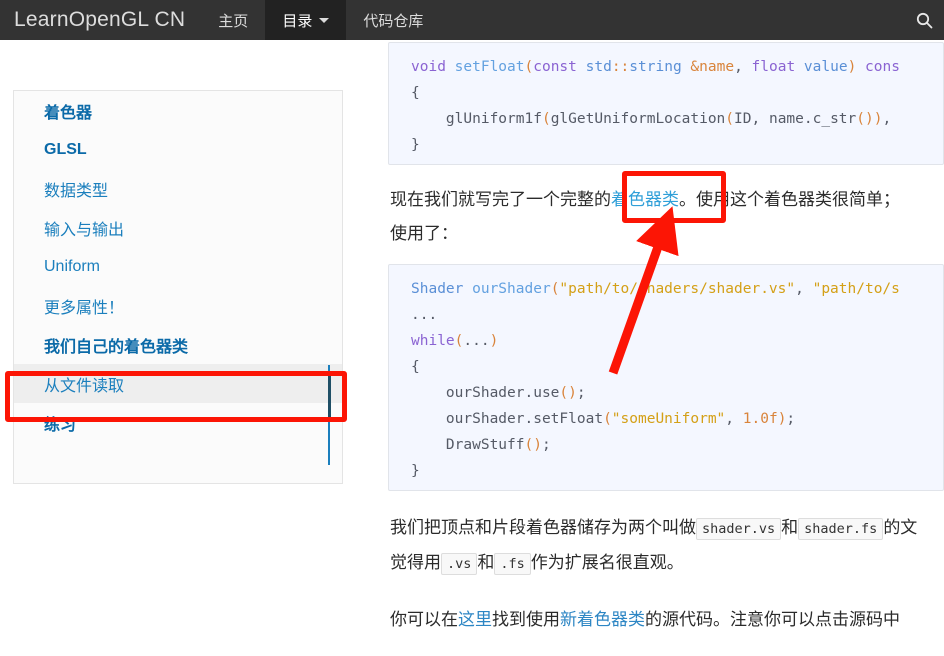  Describe the element at coordinates (786, 119) in the screenshot. I see `code-token: name` at that location.